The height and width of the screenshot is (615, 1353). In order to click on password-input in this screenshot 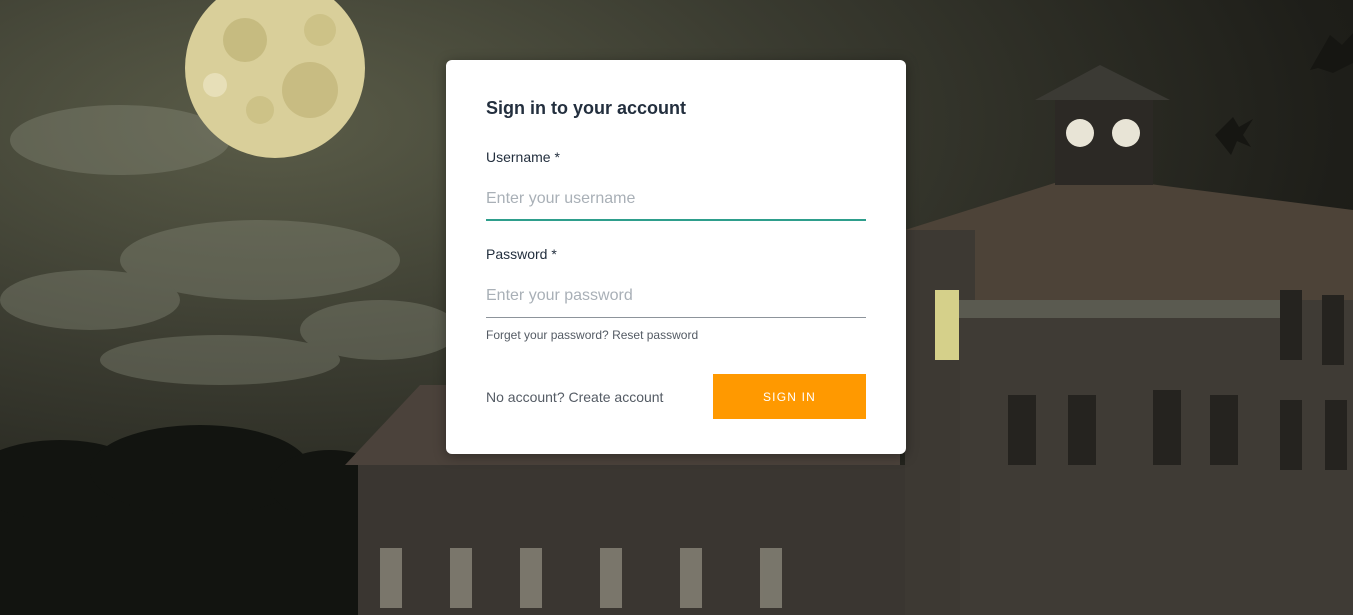, I will do `click(676, 296)`.